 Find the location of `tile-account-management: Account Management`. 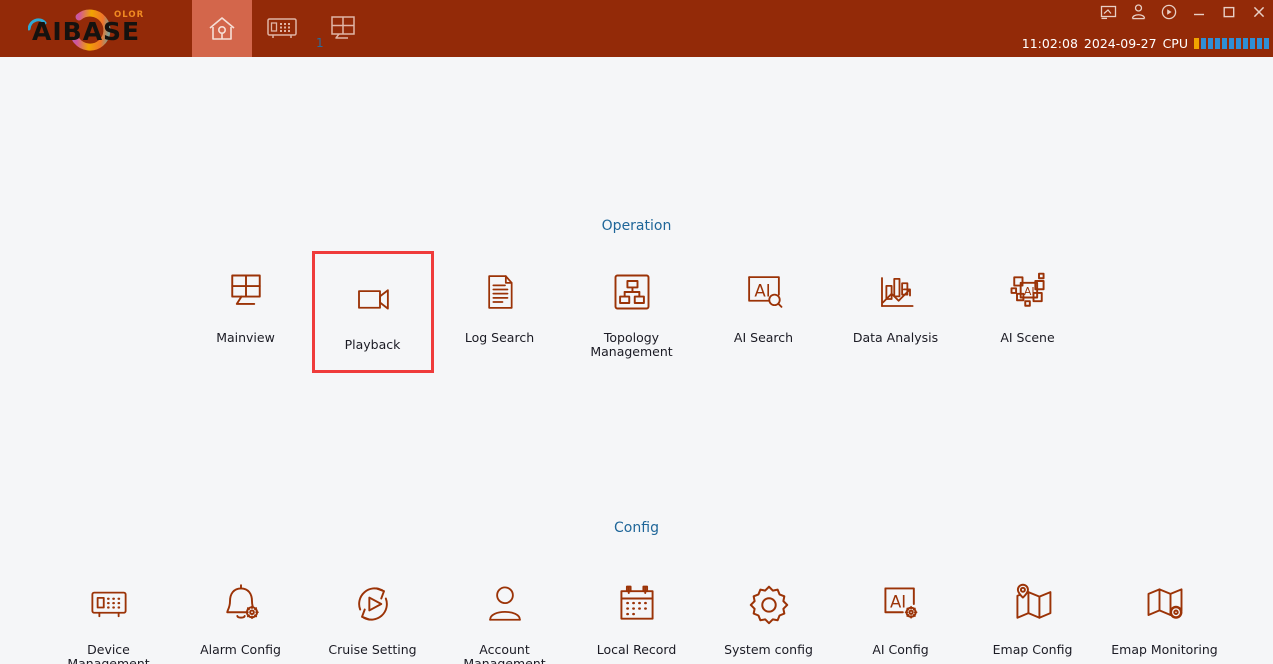

tile-account-management: Account Management is located at coordinates (505, 612).